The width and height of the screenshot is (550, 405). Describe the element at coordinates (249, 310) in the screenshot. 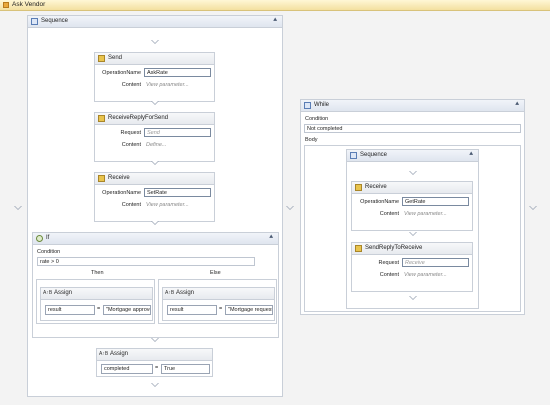

I see `assign-value-field: "Mortgage request re` at that location.